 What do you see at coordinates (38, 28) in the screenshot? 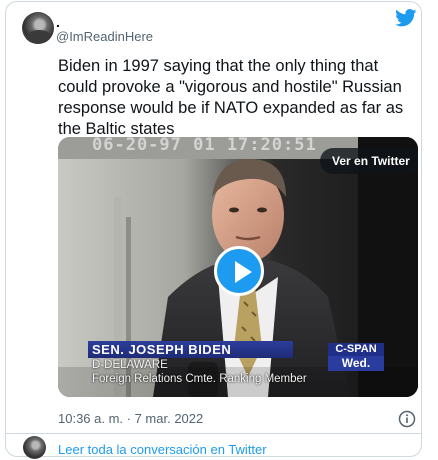
I see `author-avatar` at bounding box center [38, 28].